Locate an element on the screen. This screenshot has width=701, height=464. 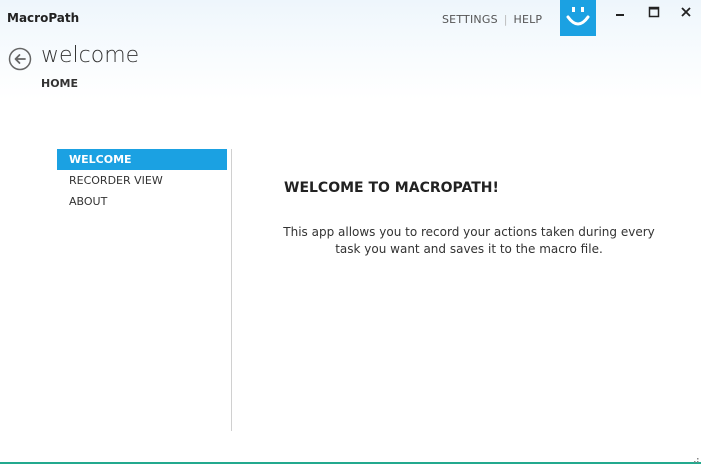
back-arrow-circle-icon is located at coordinates (20, 59).